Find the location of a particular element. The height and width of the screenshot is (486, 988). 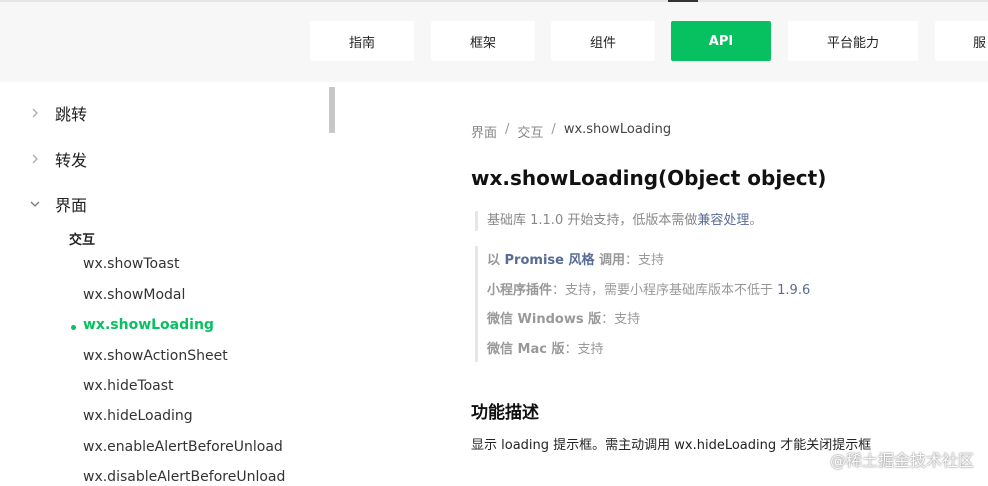

nav-tab-guide: 指南 is located at coordinates (362, 41).